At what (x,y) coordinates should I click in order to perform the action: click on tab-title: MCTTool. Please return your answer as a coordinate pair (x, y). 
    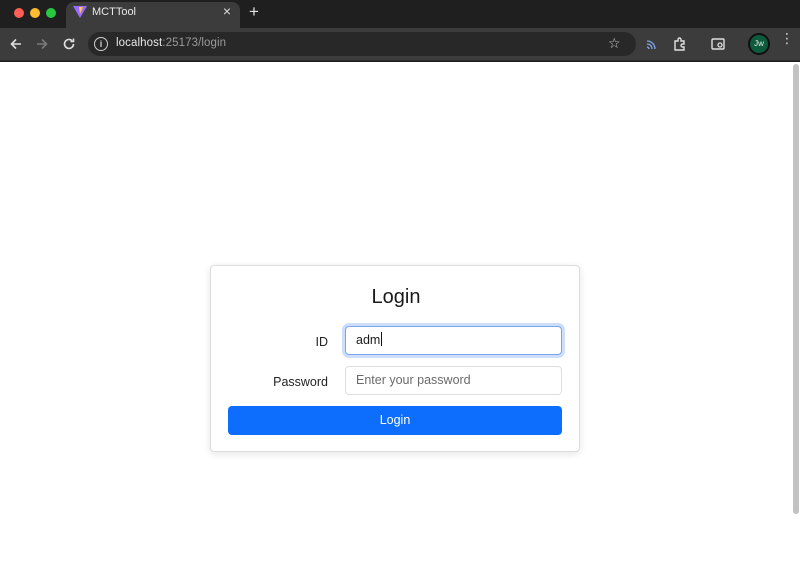
    Looking at the image, I should click on (114, 12).